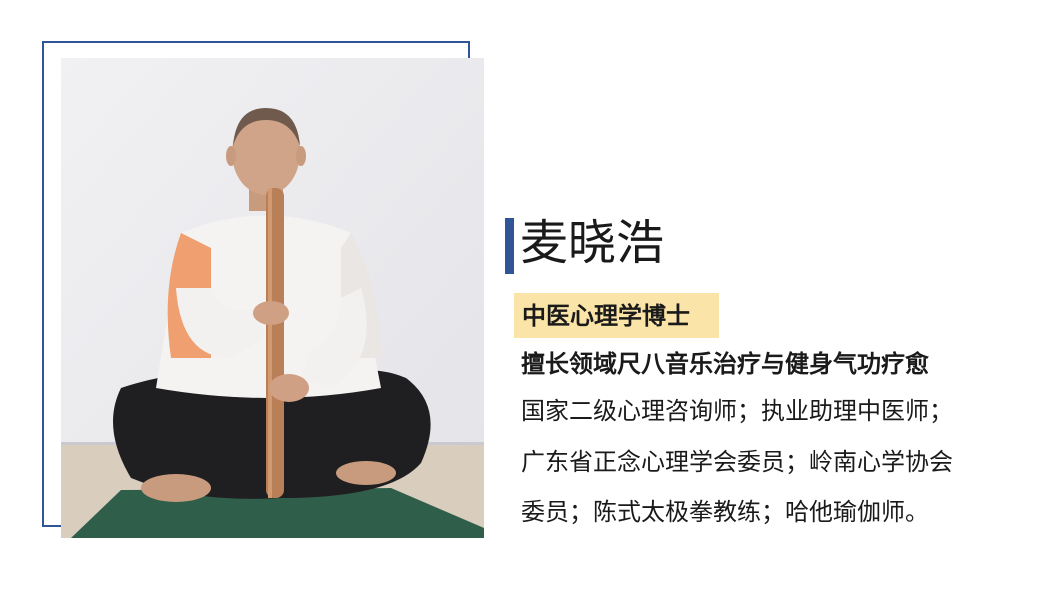 The height and width of the screenshot is (596, 1052). I want to click on name-accent-bar, so click(509, 246).